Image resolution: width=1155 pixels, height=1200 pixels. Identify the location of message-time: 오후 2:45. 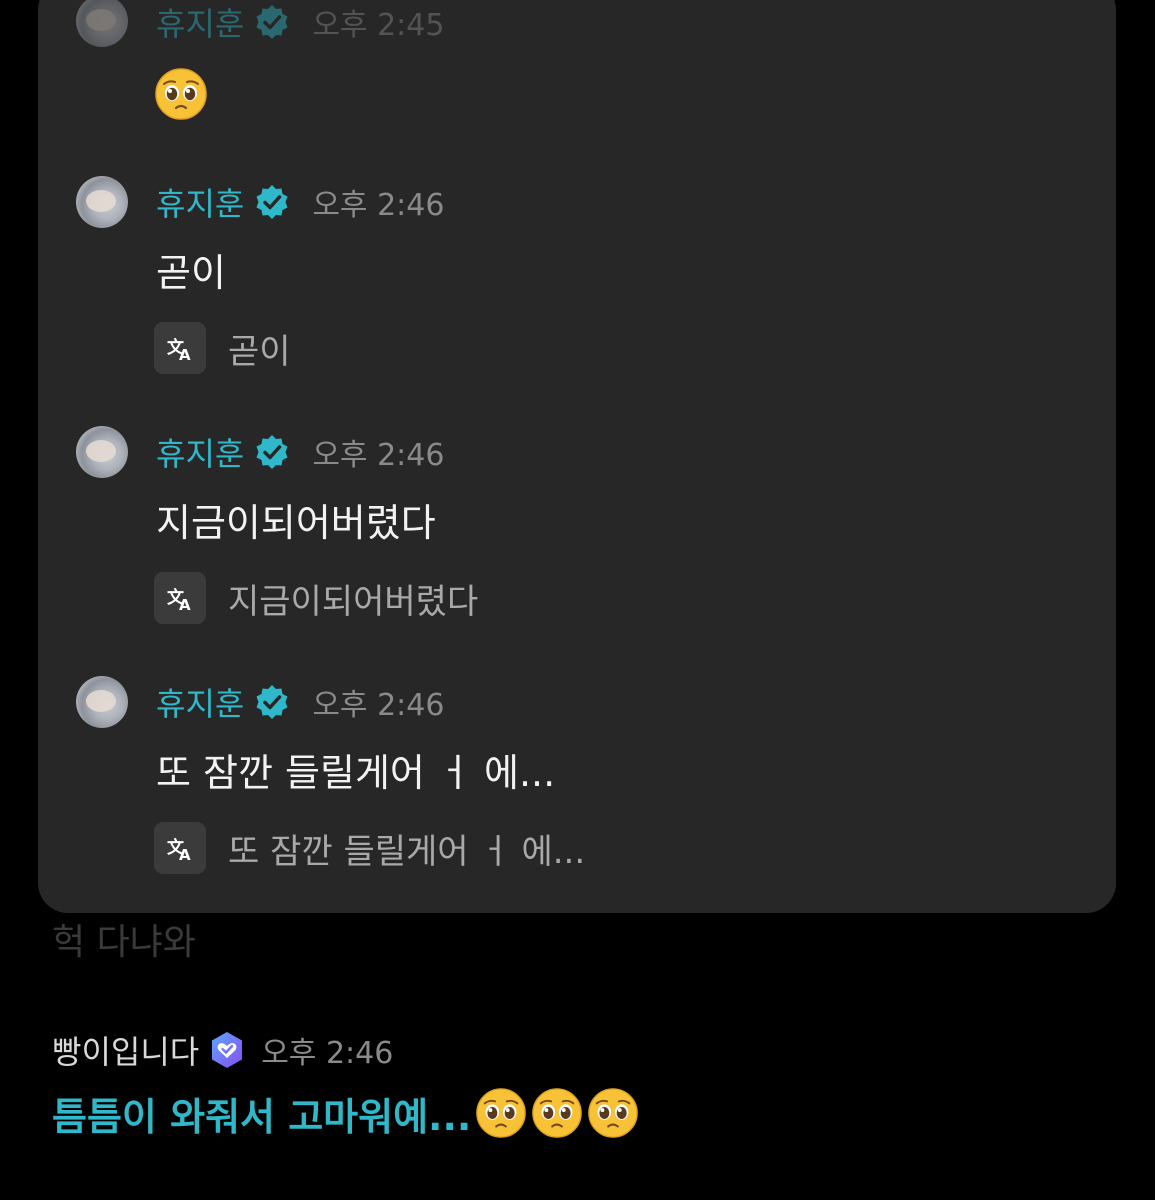
(378, 25).